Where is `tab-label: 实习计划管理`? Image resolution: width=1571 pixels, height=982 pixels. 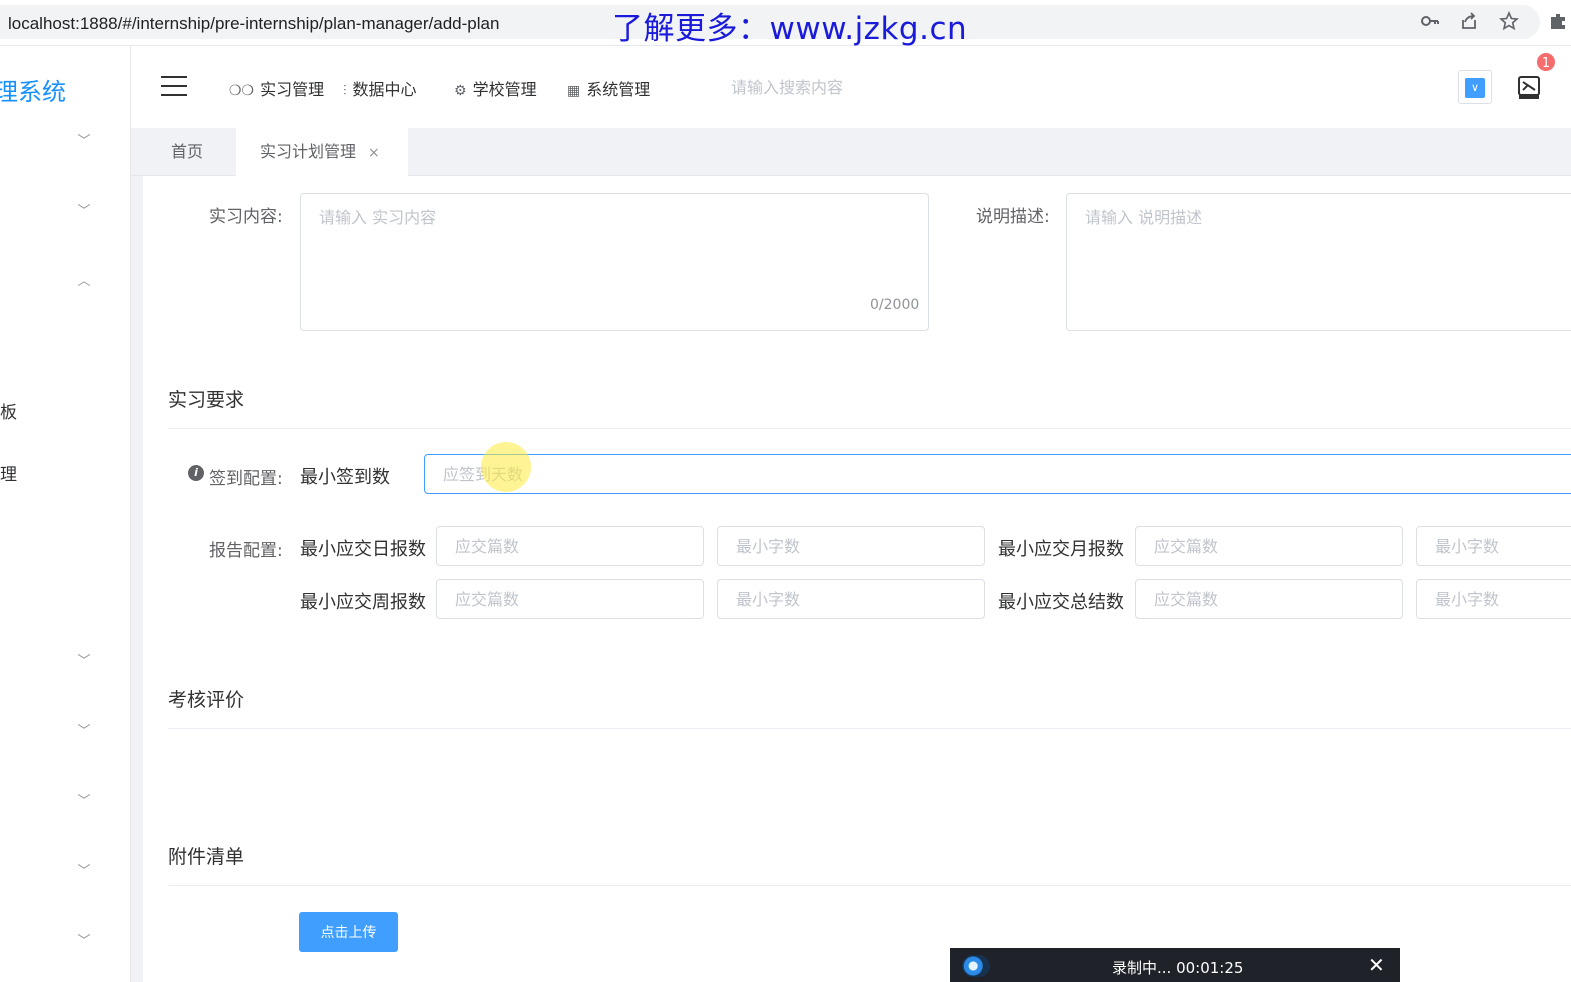 tab-label: 实习计划管理 is located at coordinates (308, 151).